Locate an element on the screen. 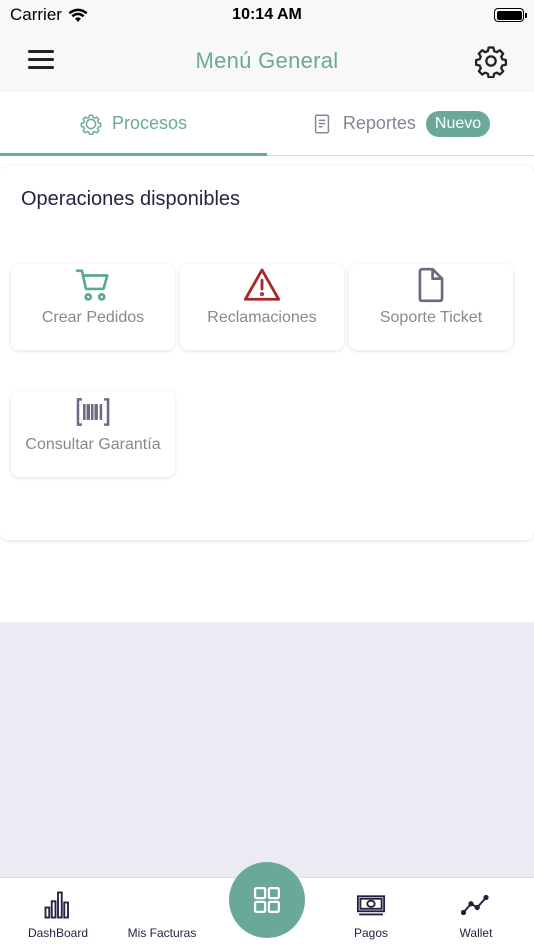 The height and width of the screenshot is (950, 534). wifi-icon is located at coordinates (78, 15).